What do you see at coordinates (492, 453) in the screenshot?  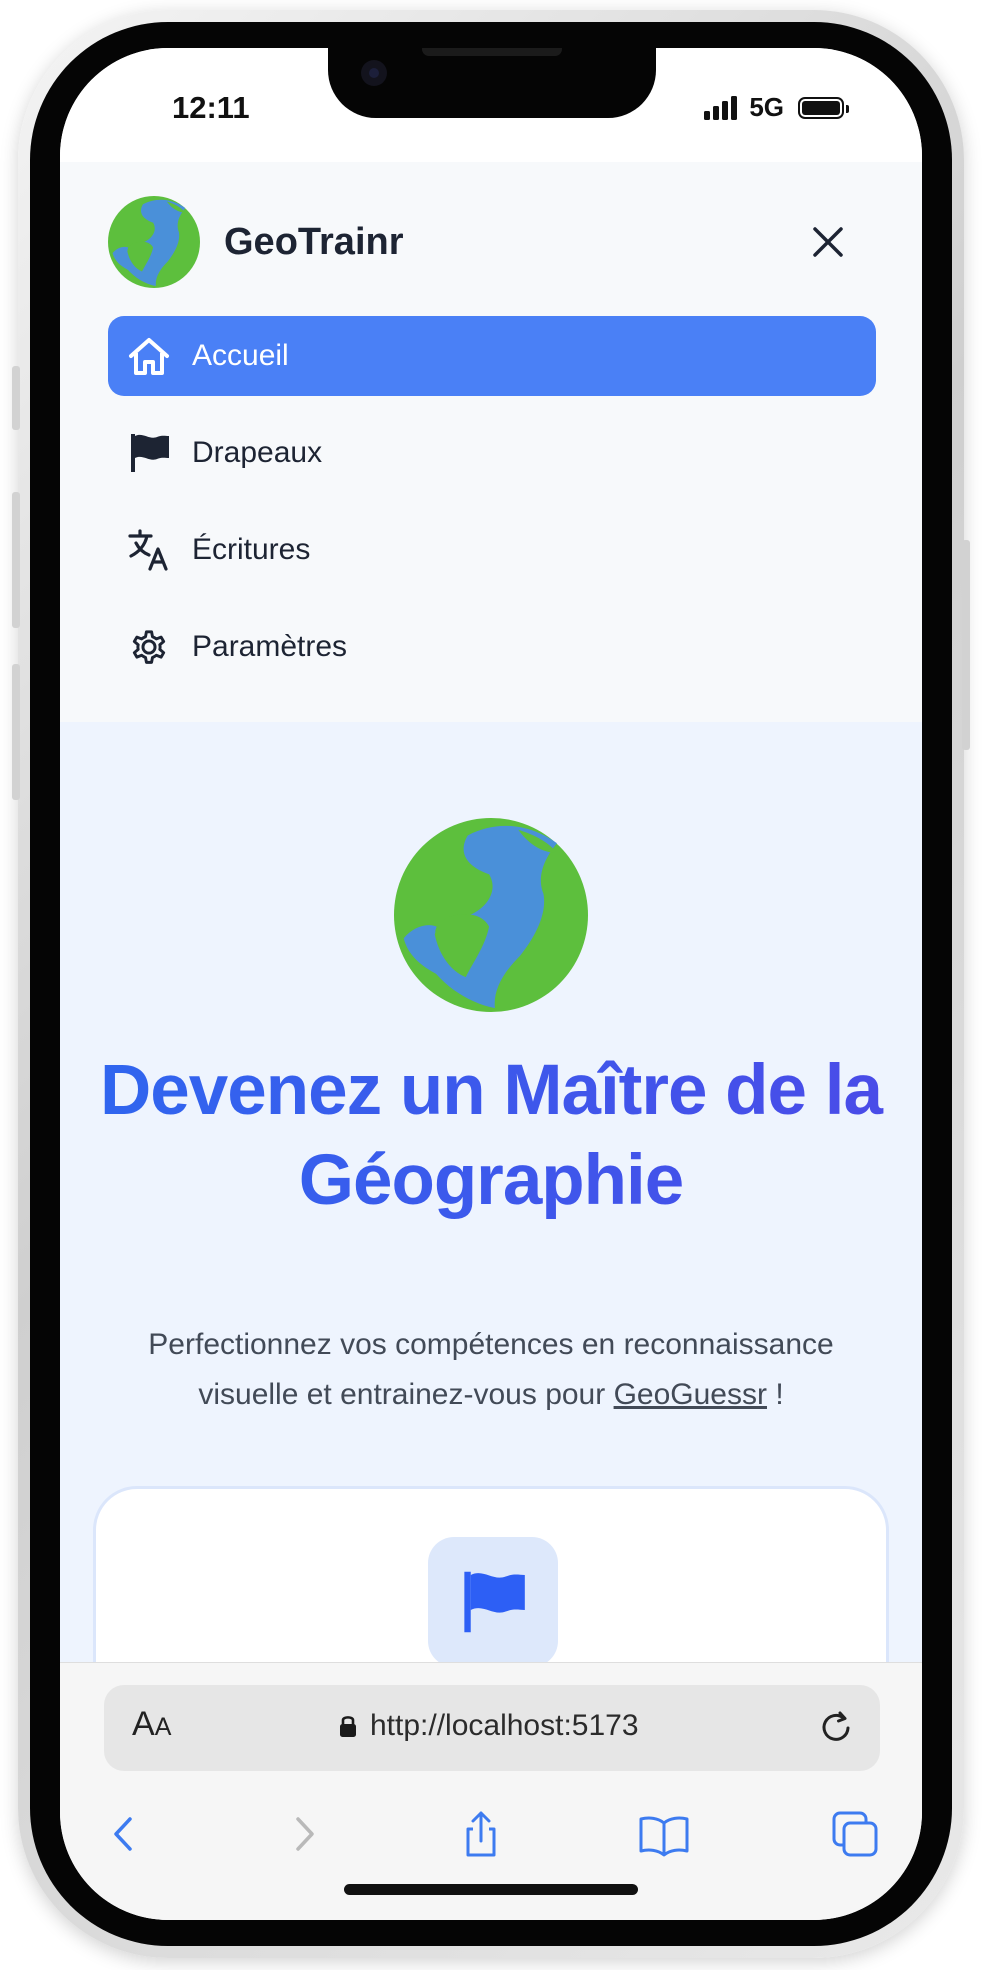 I see `nav-item-drapeaux: Drapeaux` at bounding box center [492, 453].